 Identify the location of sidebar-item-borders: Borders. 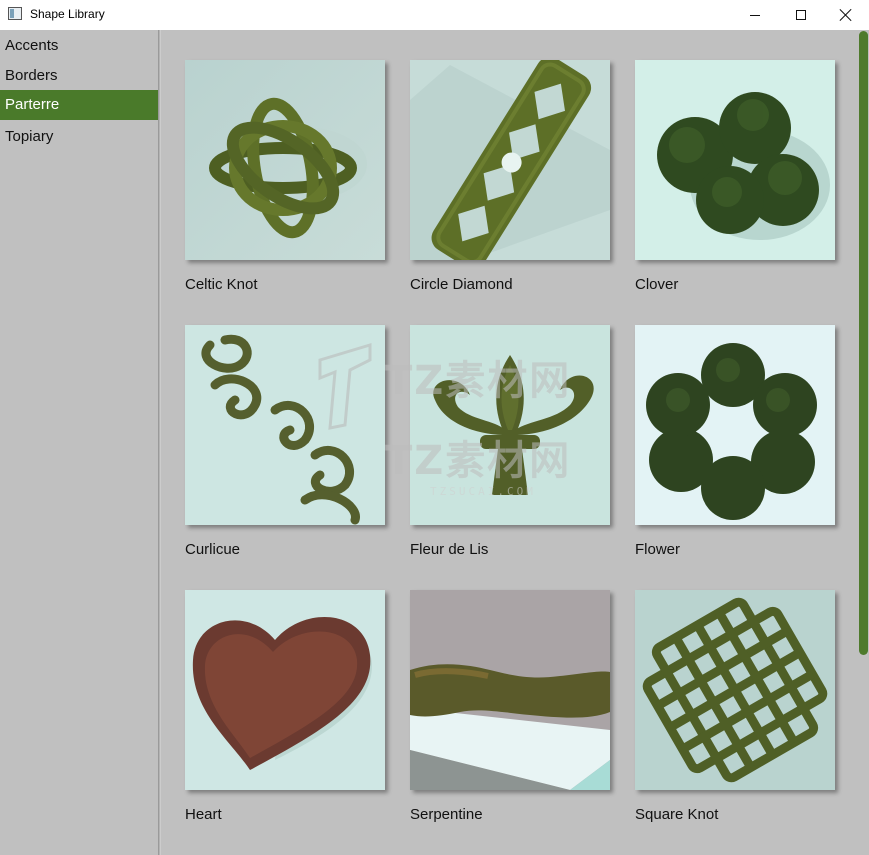
(79, 76).